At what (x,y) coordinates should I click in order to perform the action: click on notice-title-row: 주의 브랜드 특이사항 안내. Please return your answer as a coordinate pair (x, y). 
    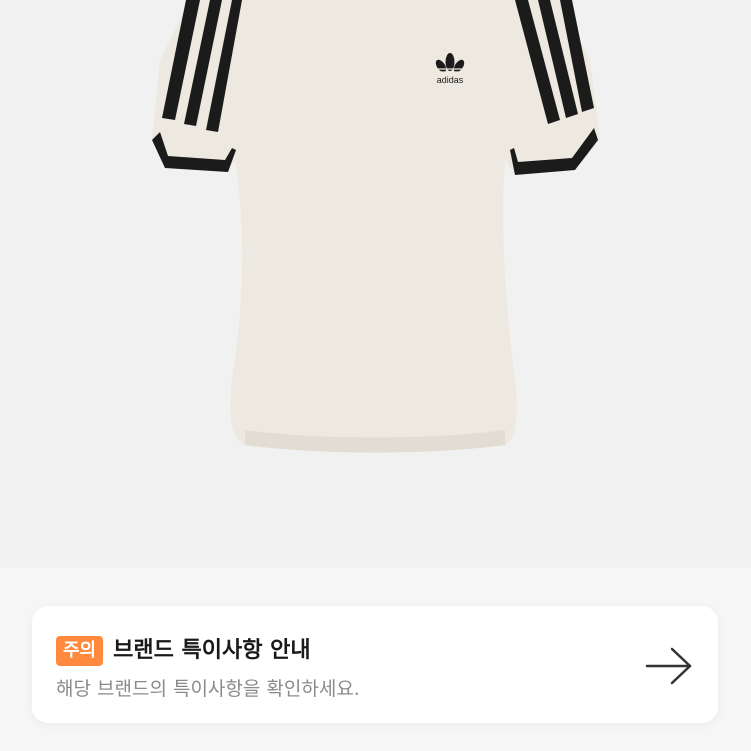
    Looking at the image, I should click on (183, 651).